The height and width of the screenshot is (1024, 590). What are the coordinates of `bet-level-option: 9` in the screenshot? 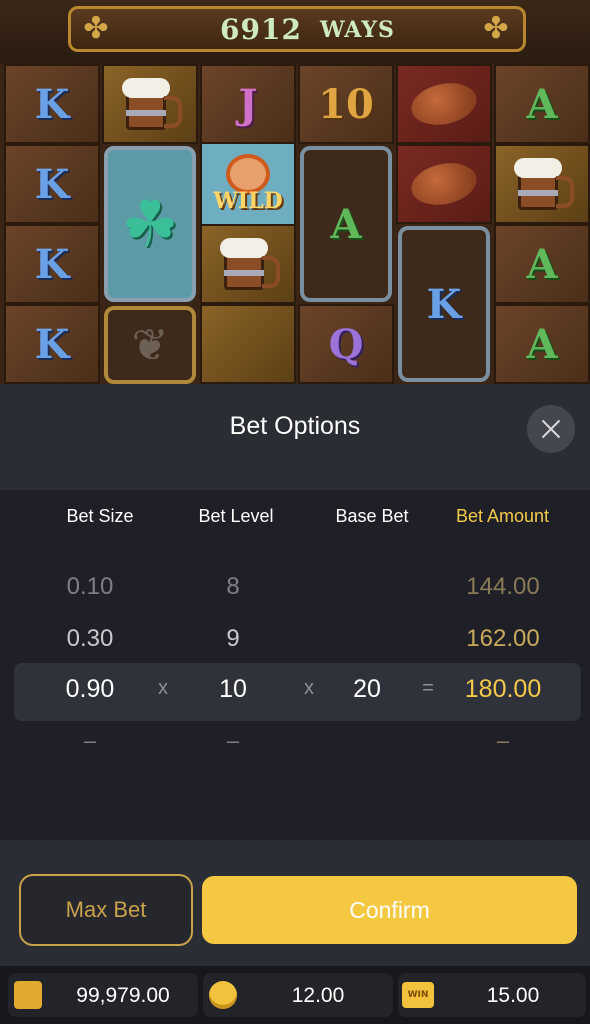 It's located at (233, 639).